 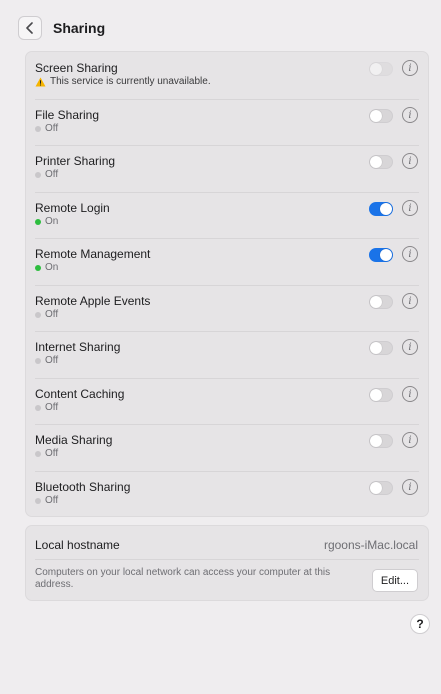 What do you see at coordinates (370, 545) in the screenshot?
I see `hostname-value: rgoons-iMac.local` at bounding box center [370, 545].